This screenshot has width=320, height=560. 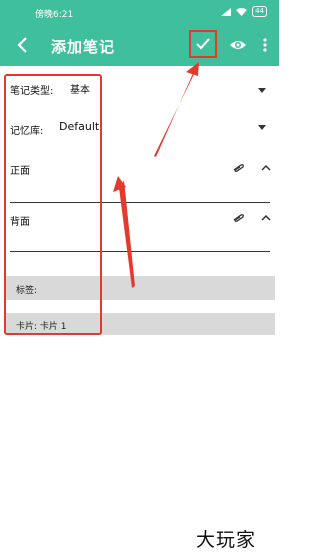 I want to click on eye-icon, so click(x=238, y=45).